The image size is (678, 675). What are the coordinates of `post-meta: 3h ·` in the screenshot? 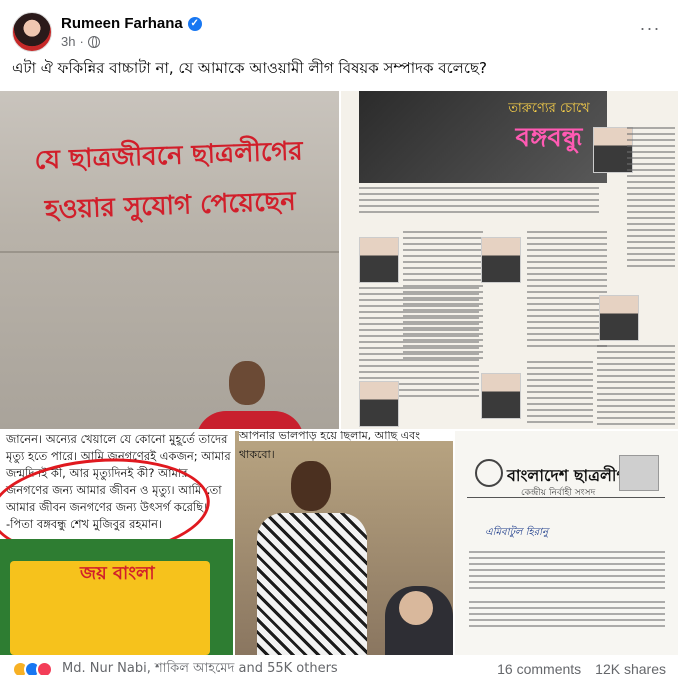 It's located at (131, 41).